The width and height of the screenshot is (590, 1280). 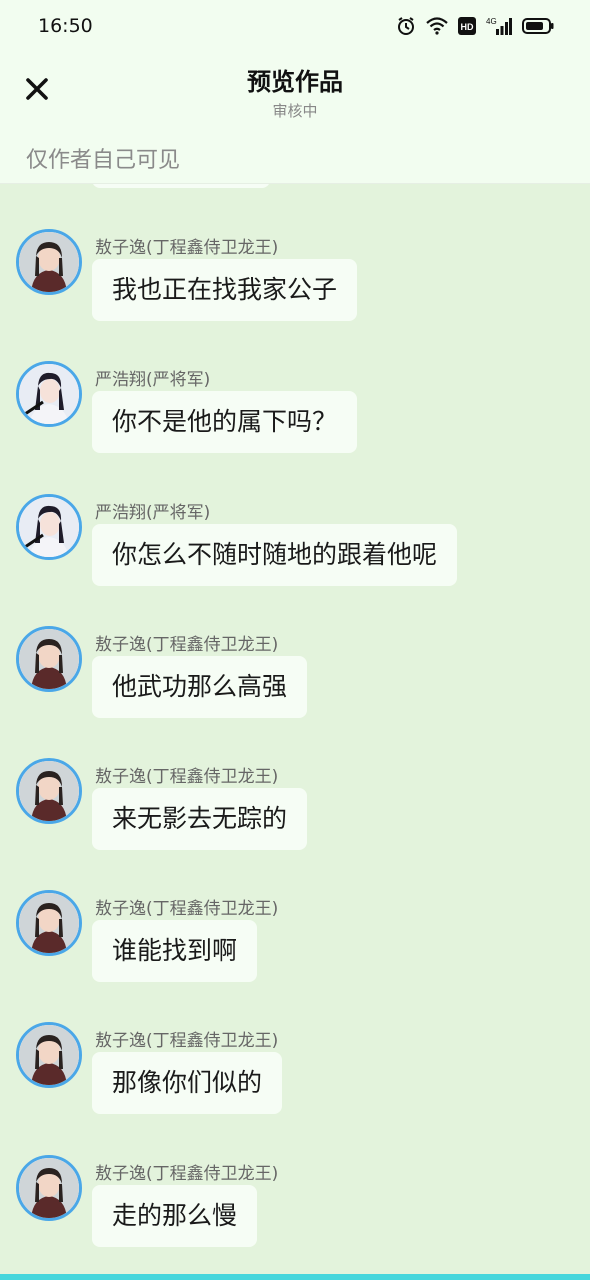 I want to click on status-time: 16:50, so click(x=65, y=26).